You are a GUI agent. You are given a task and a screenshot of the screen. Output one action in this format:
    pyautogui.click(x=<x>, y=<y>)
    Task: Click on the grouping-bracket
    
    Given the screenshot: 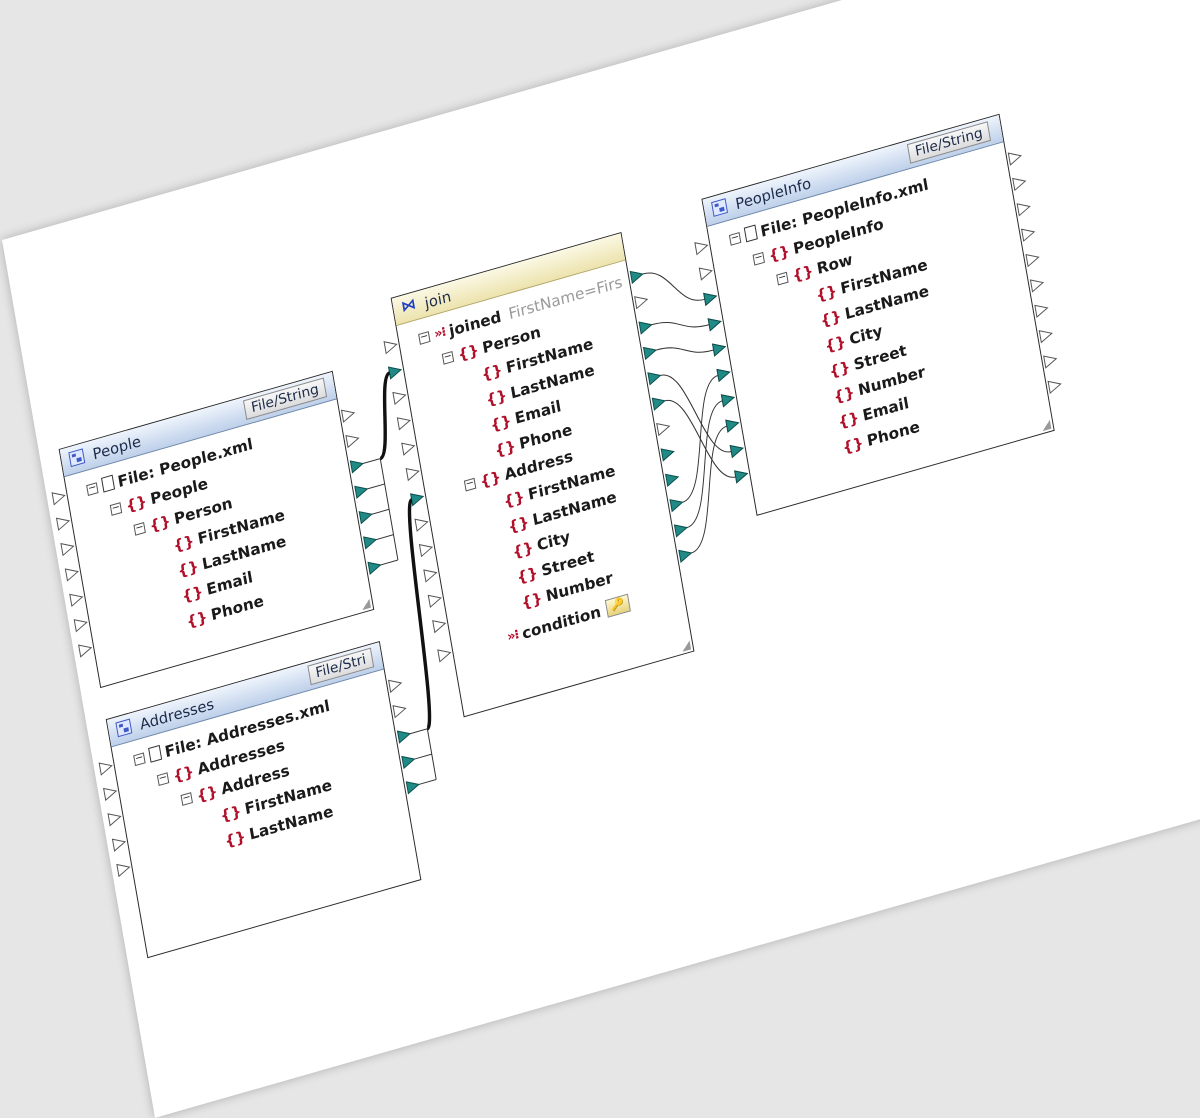 What is the action you would take?
    pyautogui.click(x=380, y=512)
    